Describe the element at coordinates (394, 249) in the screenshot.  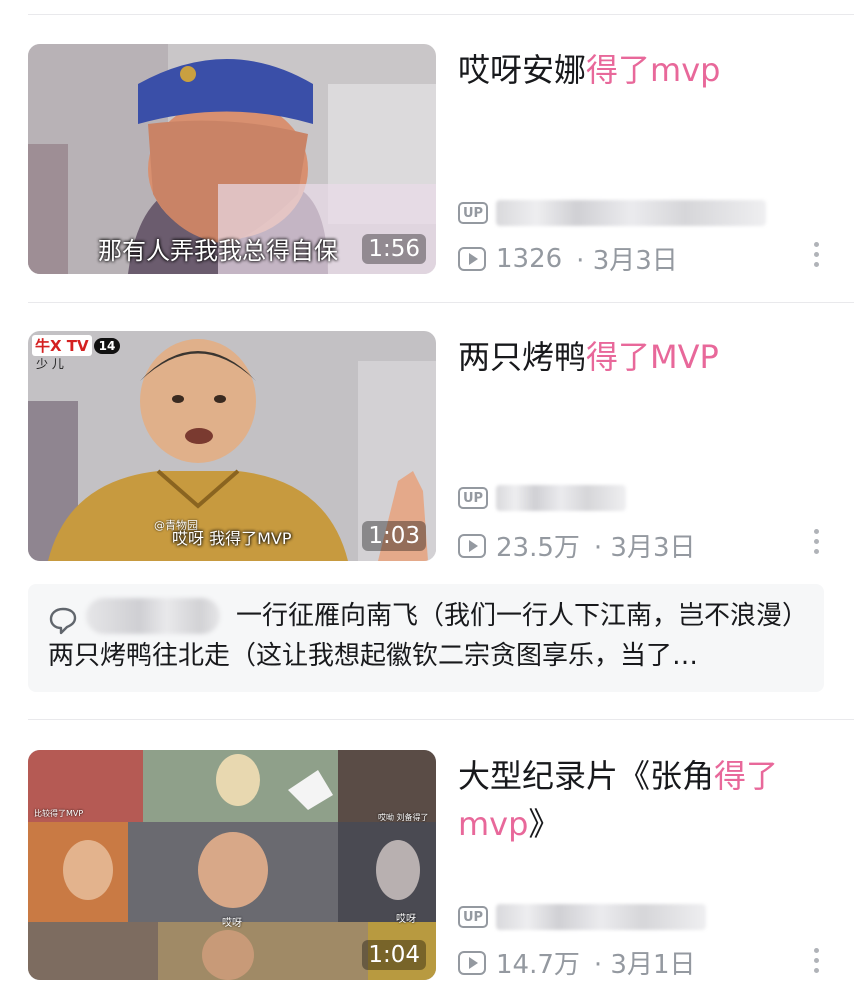
I see `duration-badge: 1:56` at that location.